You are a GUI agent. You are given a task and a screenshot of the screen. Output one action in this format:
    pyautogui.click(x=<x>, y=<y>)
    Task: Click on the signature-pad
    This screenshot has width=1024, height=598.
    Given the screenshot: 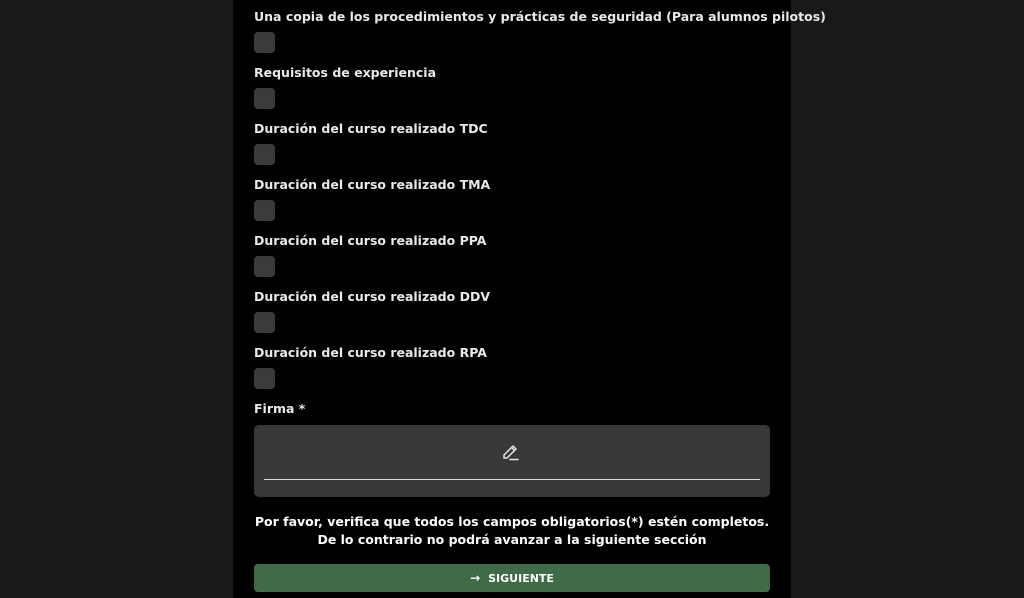 What is the action you would take?
    pyautogui.click(x=512, y=461)
    